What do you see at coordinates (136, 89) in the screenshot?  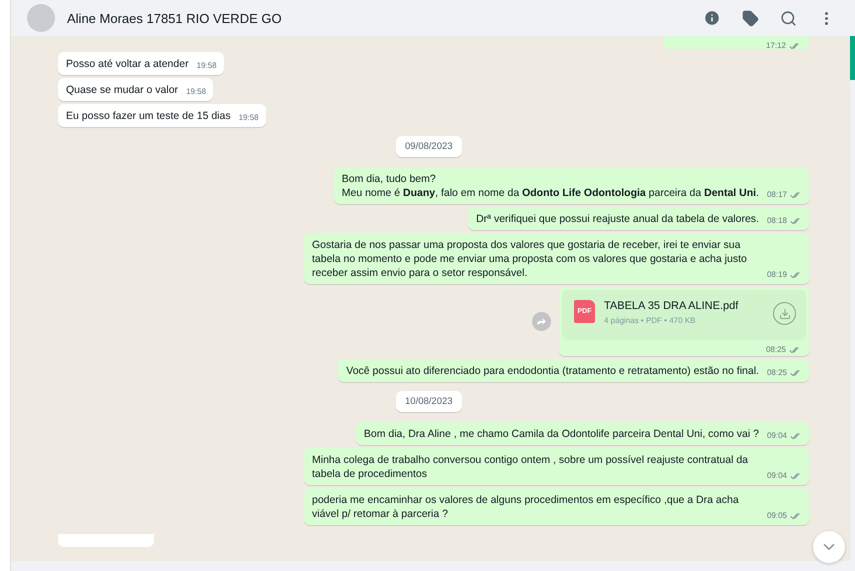 I see `message-bubble: Quase se mudar o valor 19:58` at bounding box center [136, 89].